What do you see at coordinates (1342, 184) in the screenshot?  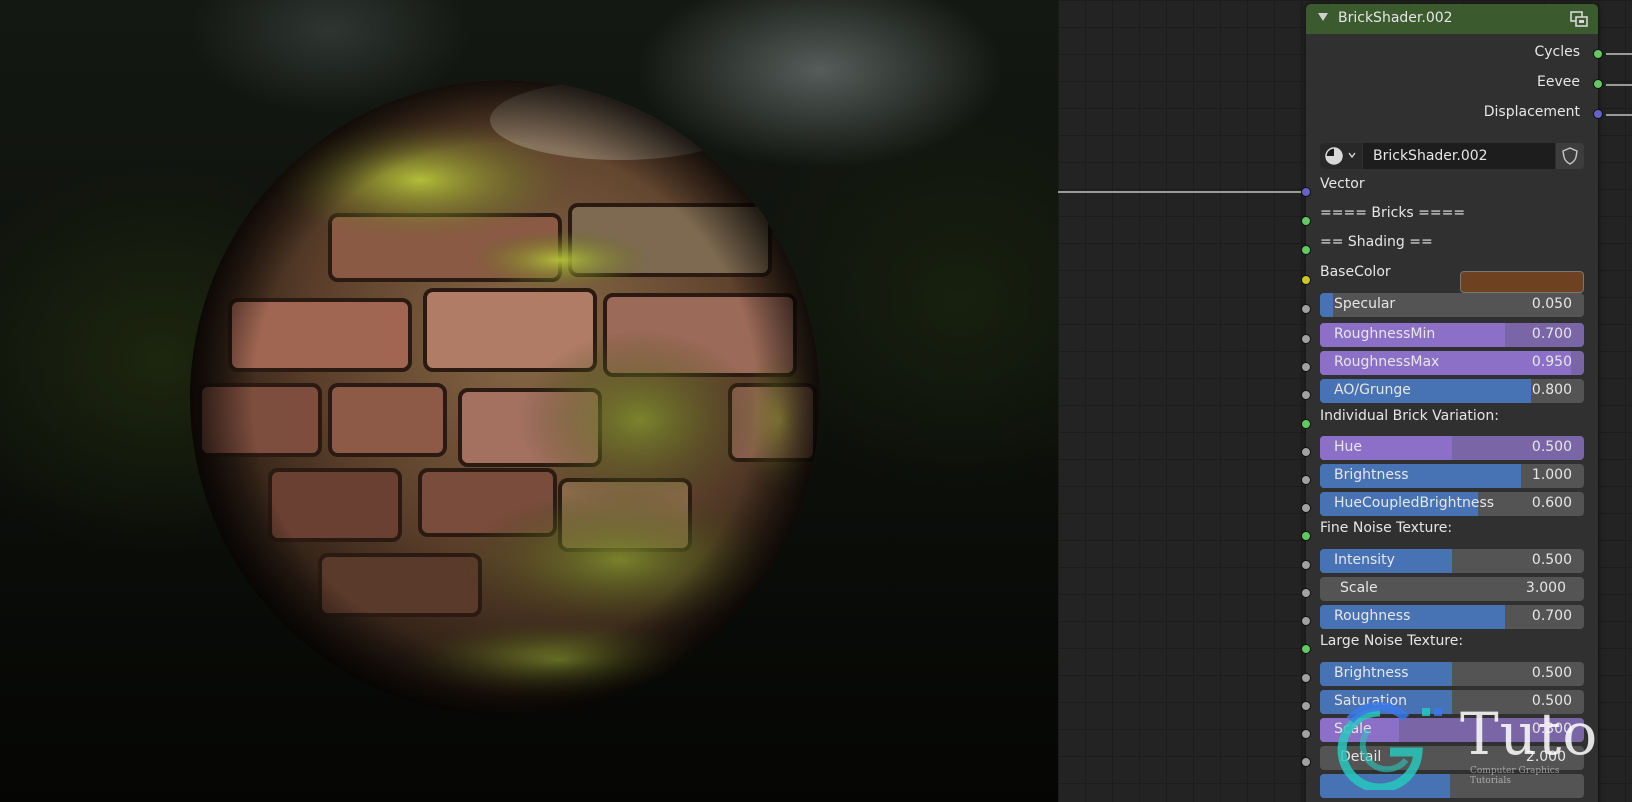 I see `input-vector-label: Vector` at bounding box center [1342, 184].